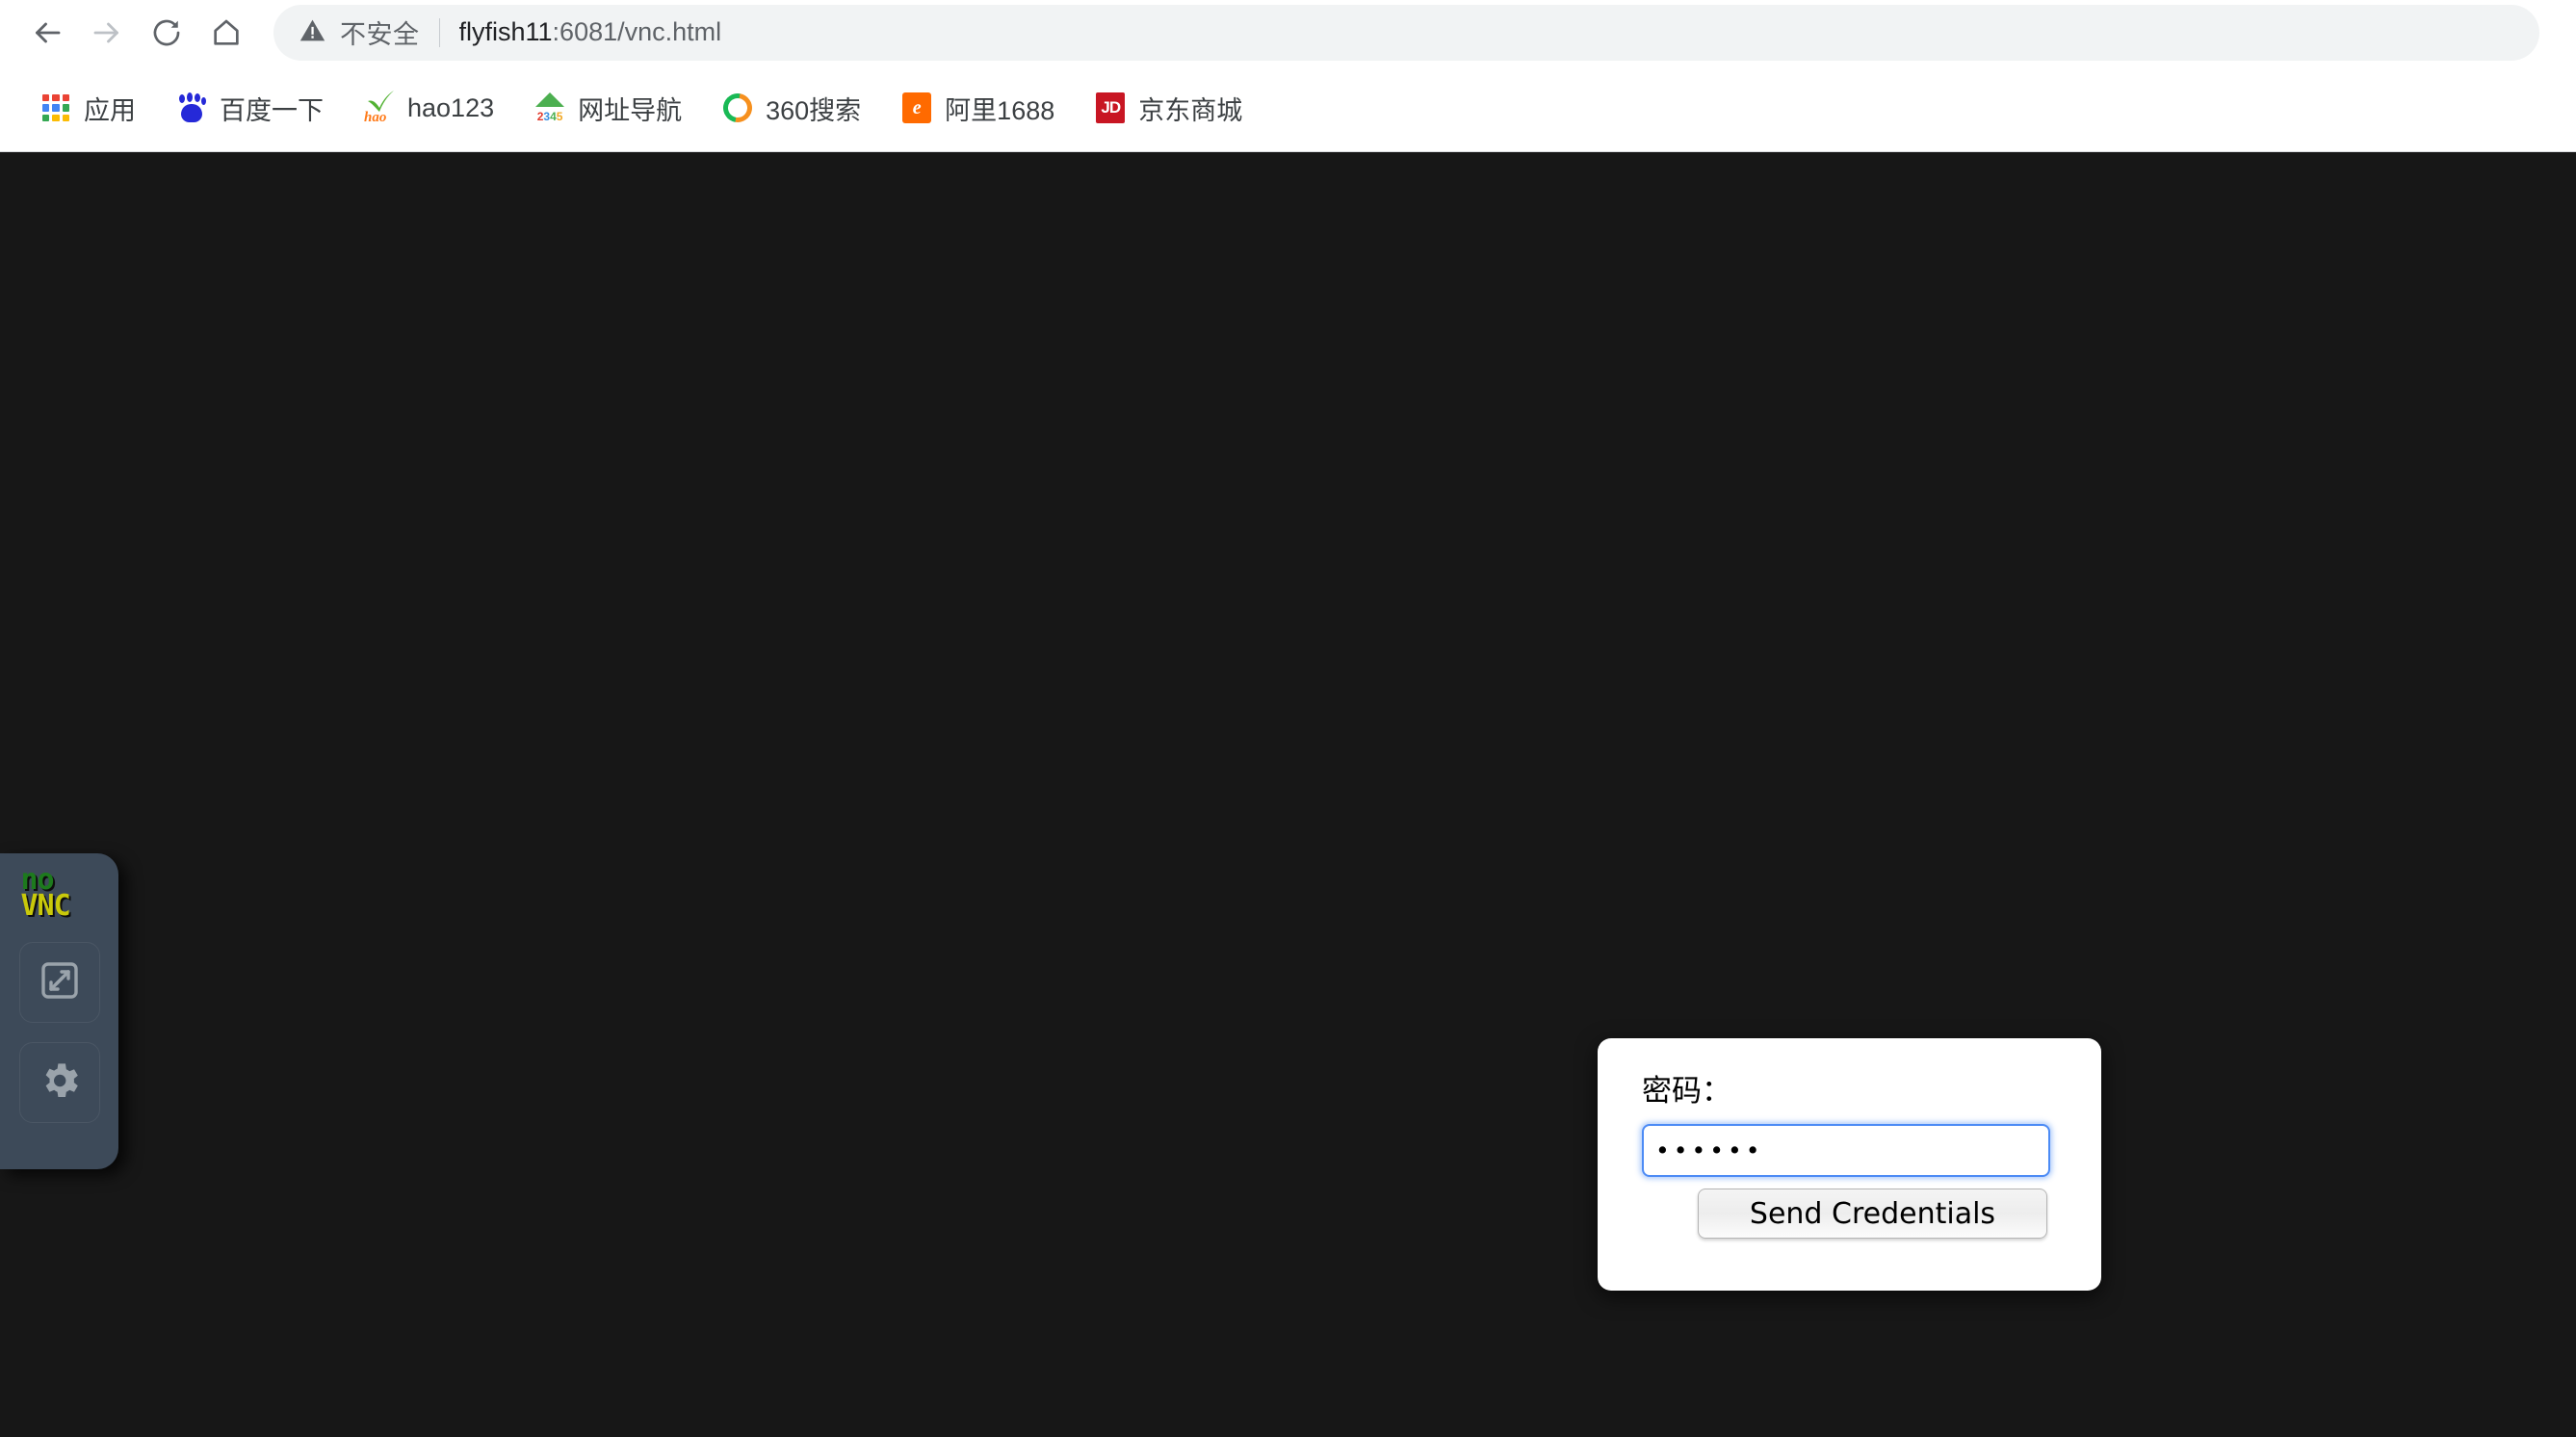 The height and width of the screenshot is (1437, 2576). What do you see at coordinates (191, 107) in the screenshot?
I see `baidu-paw-icon` at bounding box center [191, 107].